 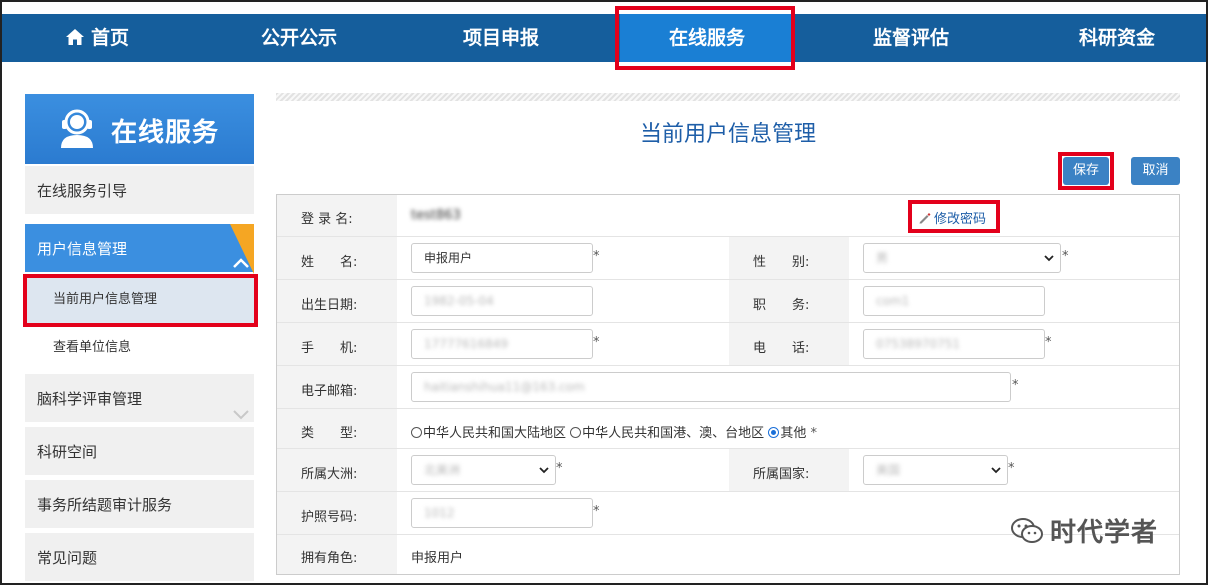 I want to click on login-value: test863, so click(x=436, y=215).